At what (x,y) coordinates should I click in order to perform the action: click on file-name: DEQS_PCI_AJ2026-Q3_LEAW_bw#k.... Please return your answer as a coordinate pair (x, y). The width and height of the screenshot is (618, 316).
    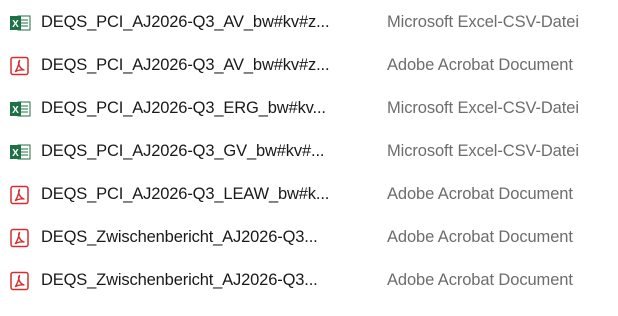
    Looking at the image, I should click on (185, 194).